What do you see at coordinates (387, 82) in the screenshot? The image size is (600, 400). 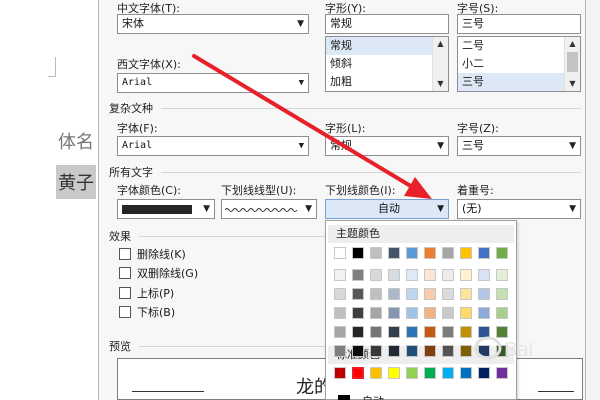 I see `list-item: 加粗` at bounding box center [387, 82].